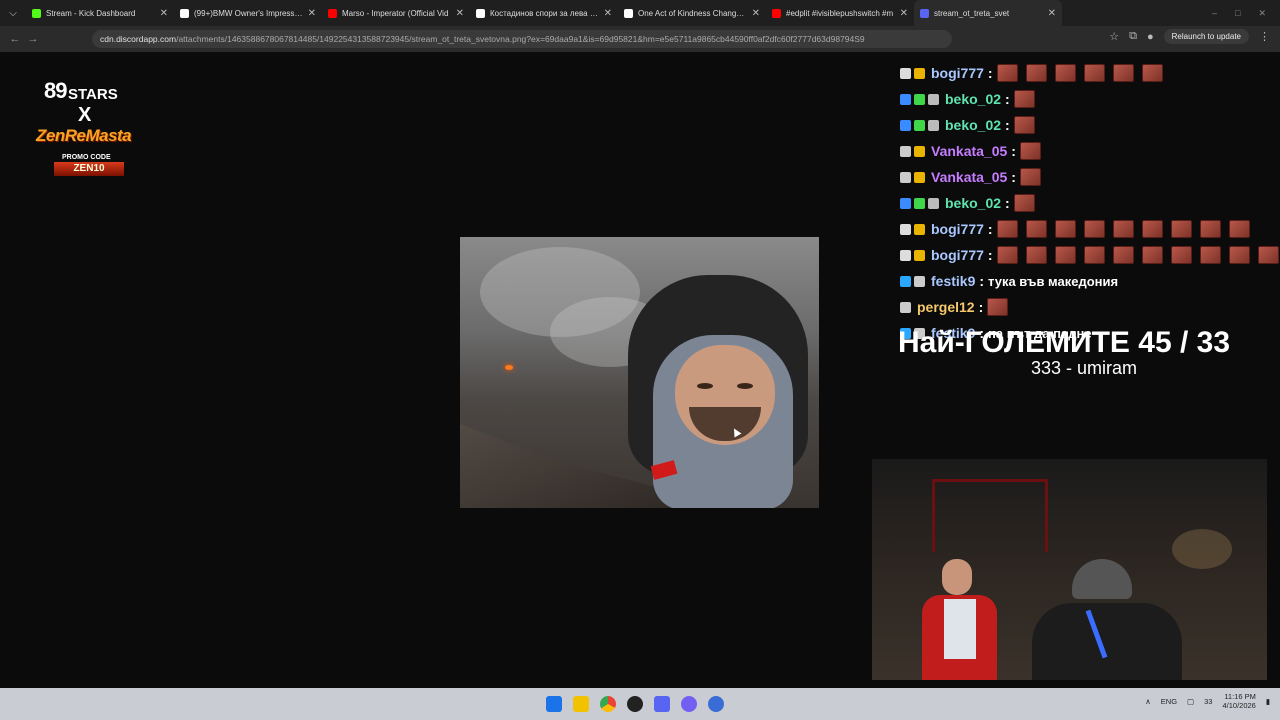  I want to click on extensions-icon: ⧉, so click(1133, 36).